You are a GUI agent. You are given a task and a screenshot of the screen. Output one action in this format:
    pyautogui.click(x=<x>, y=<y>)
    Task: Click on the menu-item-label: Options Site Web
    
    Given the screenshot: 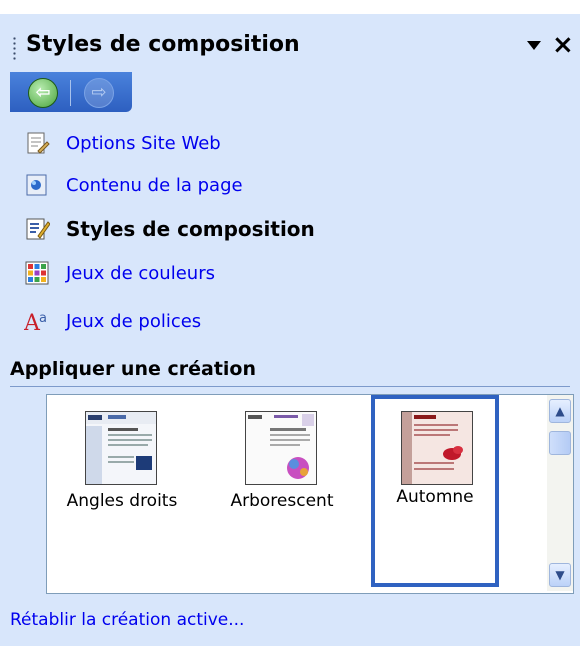 What is the action you would take?
    pyautogui.click(x=143, y=143)
    